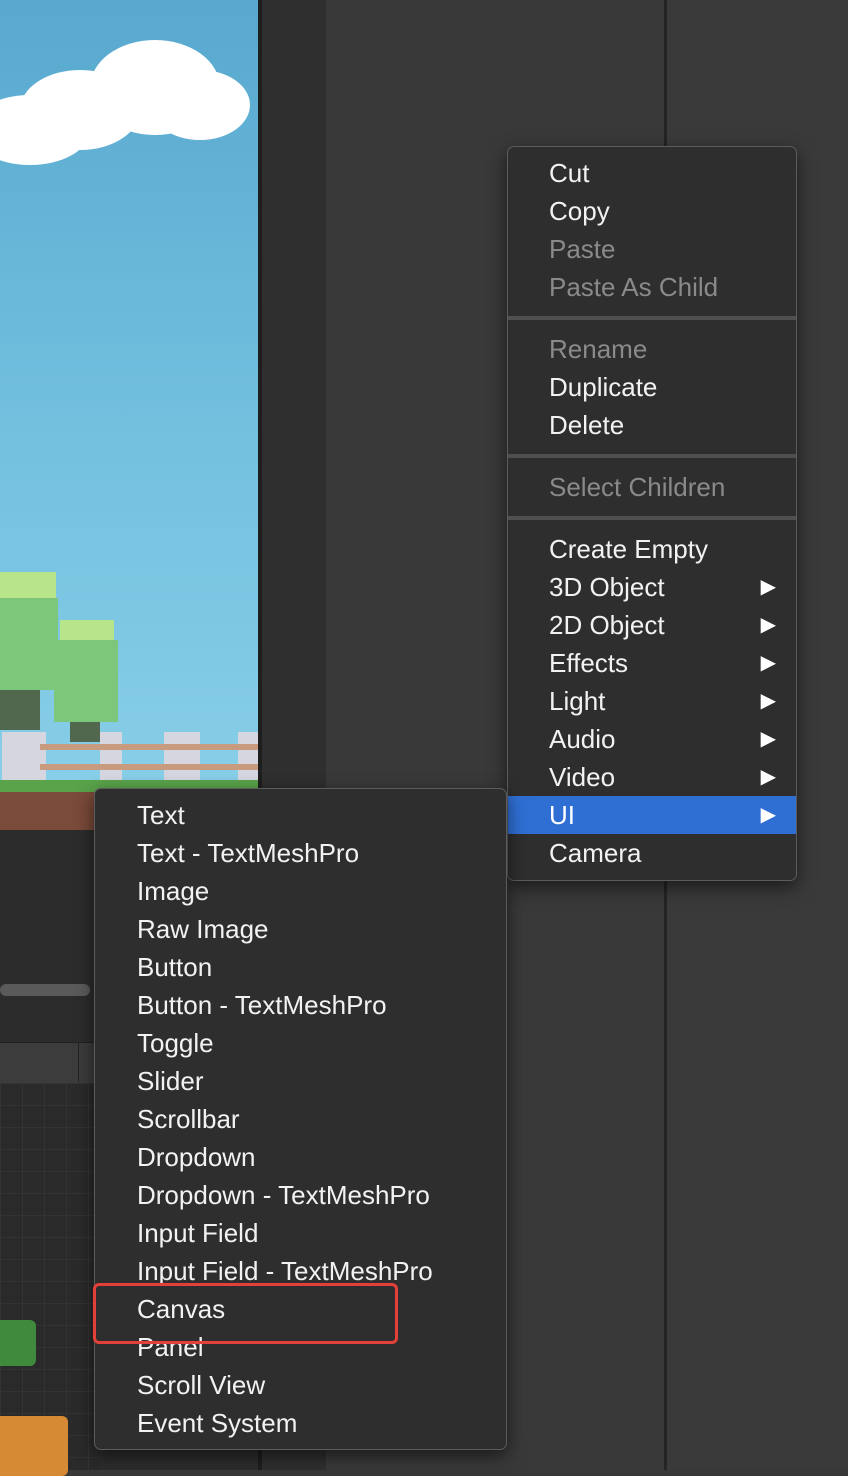 The width and height of the screenshot is (848, 1476). What do you see at coordinates (196, 1157) in the screenshot?
I see `submenu-item-label: Dropdown` at bounding box center [196, 1157].